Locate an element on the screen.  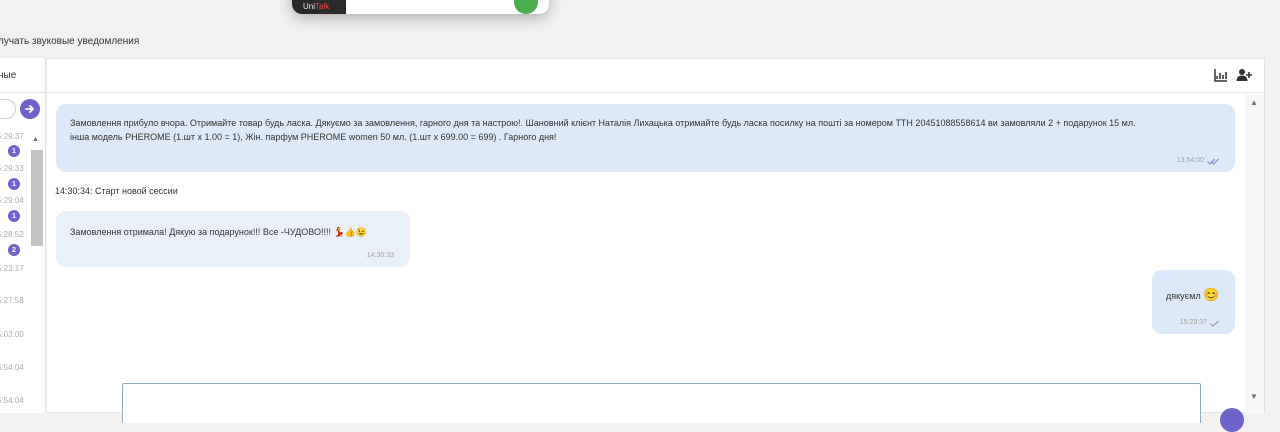
message-text: дякуємл is located at coordinates (1183, 296).